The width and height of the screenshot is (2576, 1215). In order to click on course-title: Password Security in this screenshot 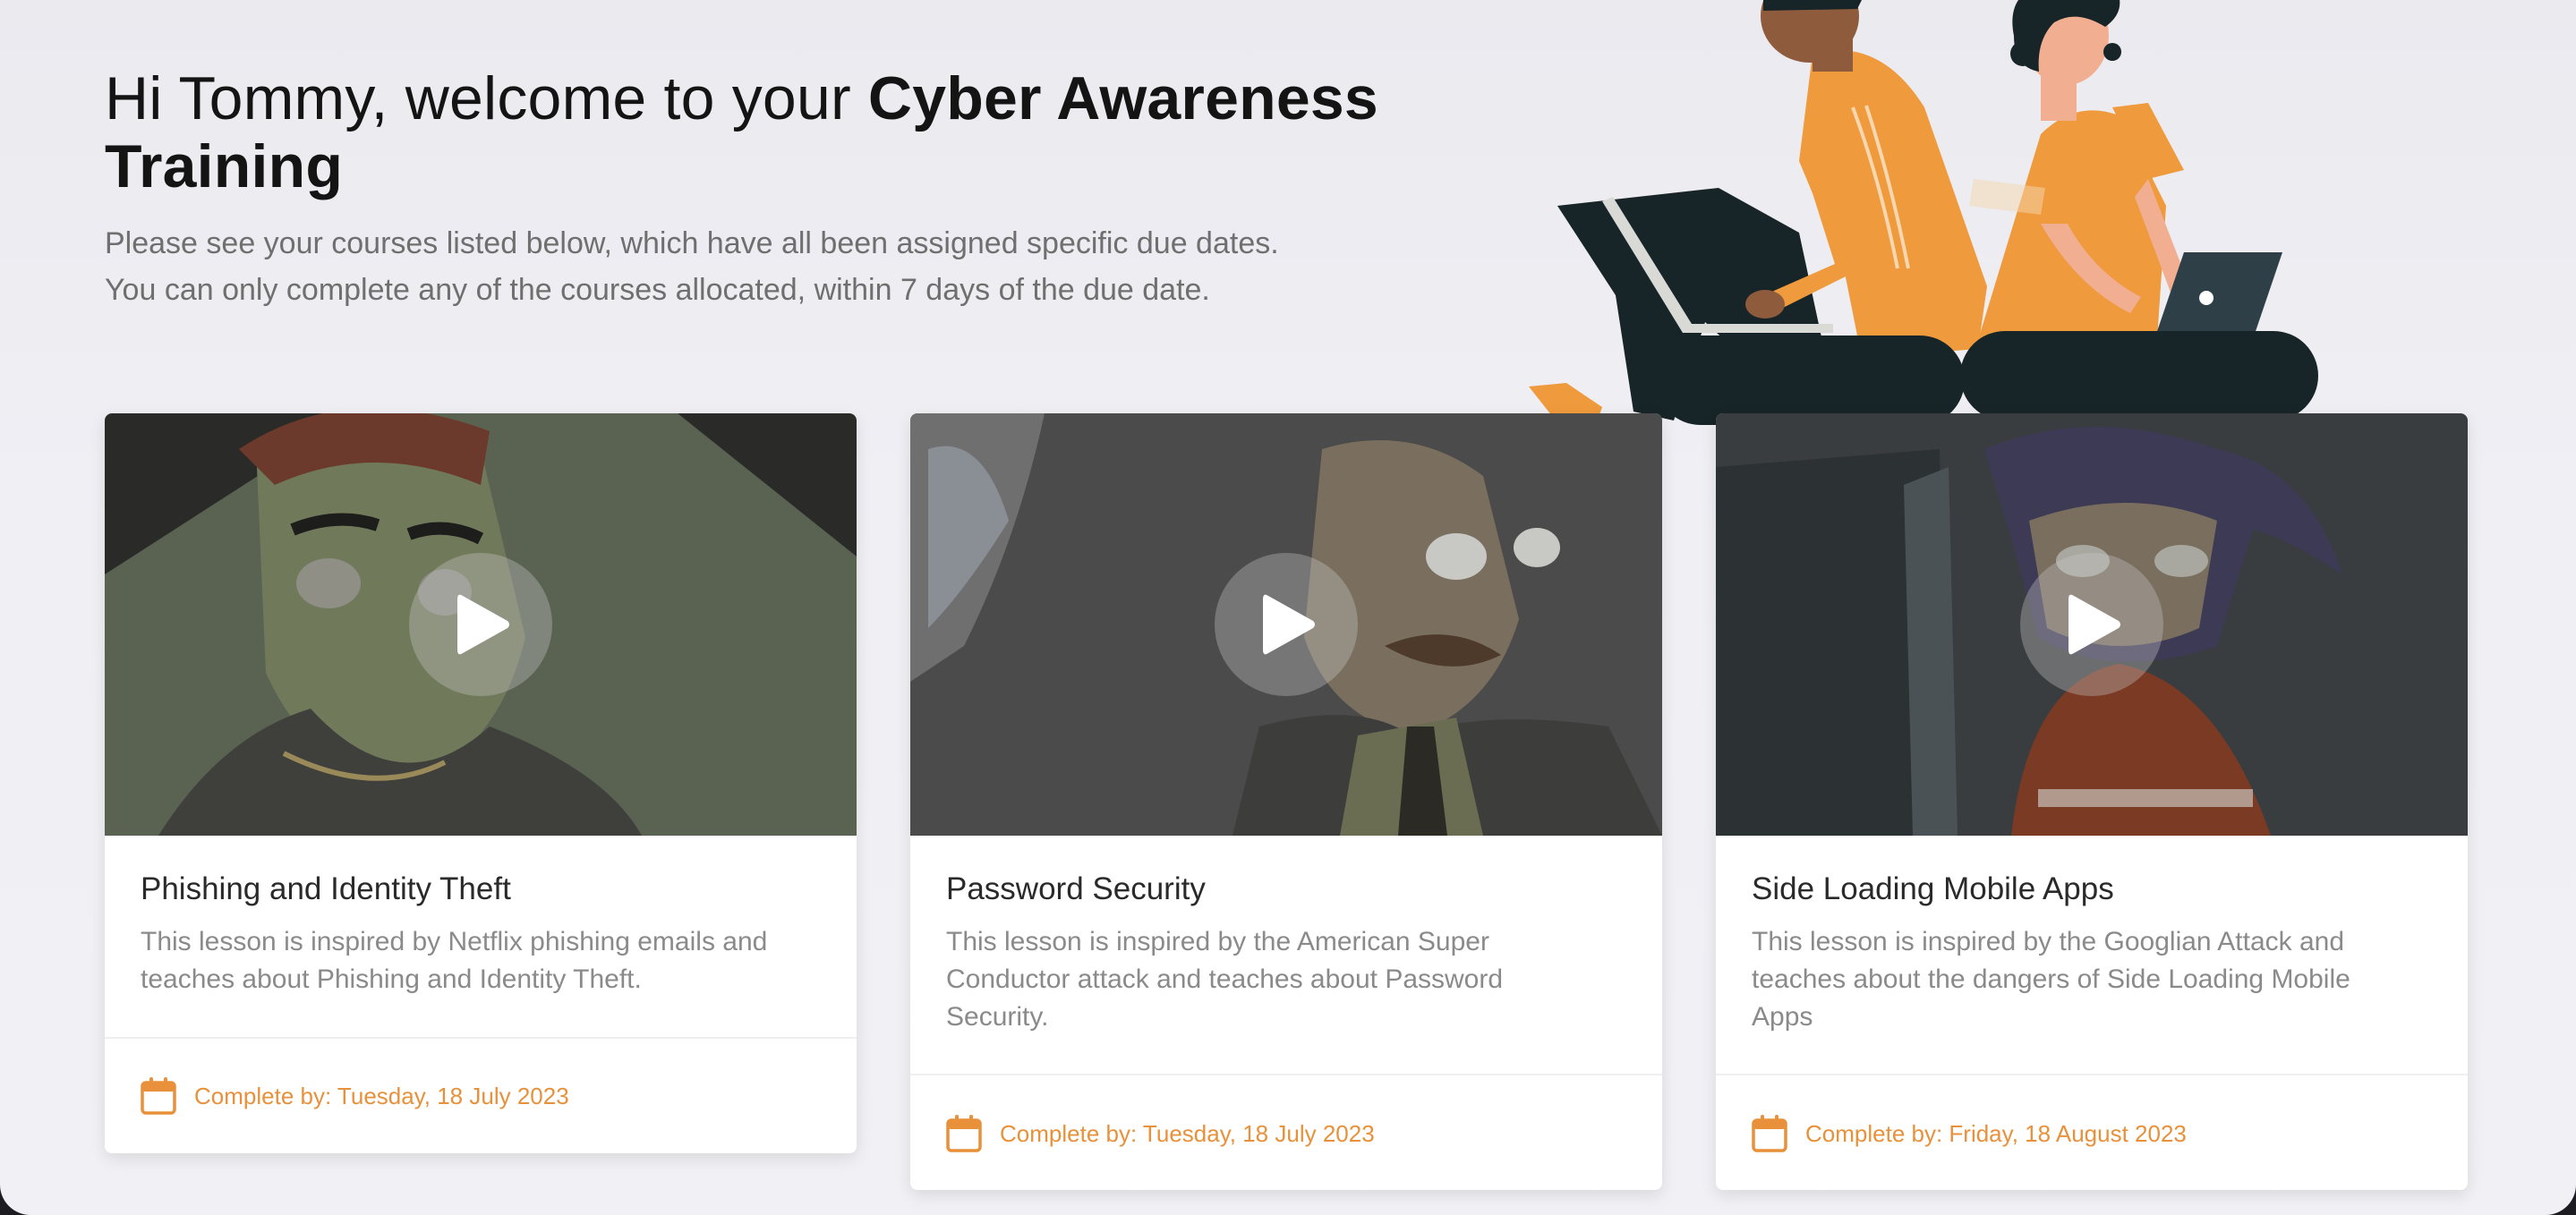, I will do `click(1076, 890)`.